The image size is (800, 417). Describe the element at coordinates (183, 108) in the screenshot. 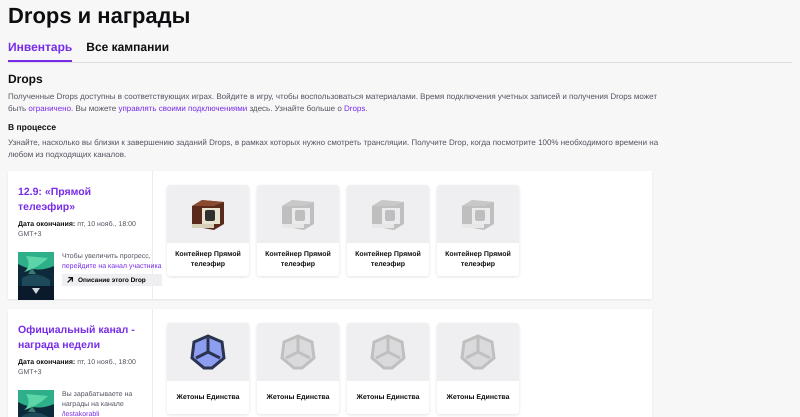

I see `link: управлять своими подключениями` at that location.